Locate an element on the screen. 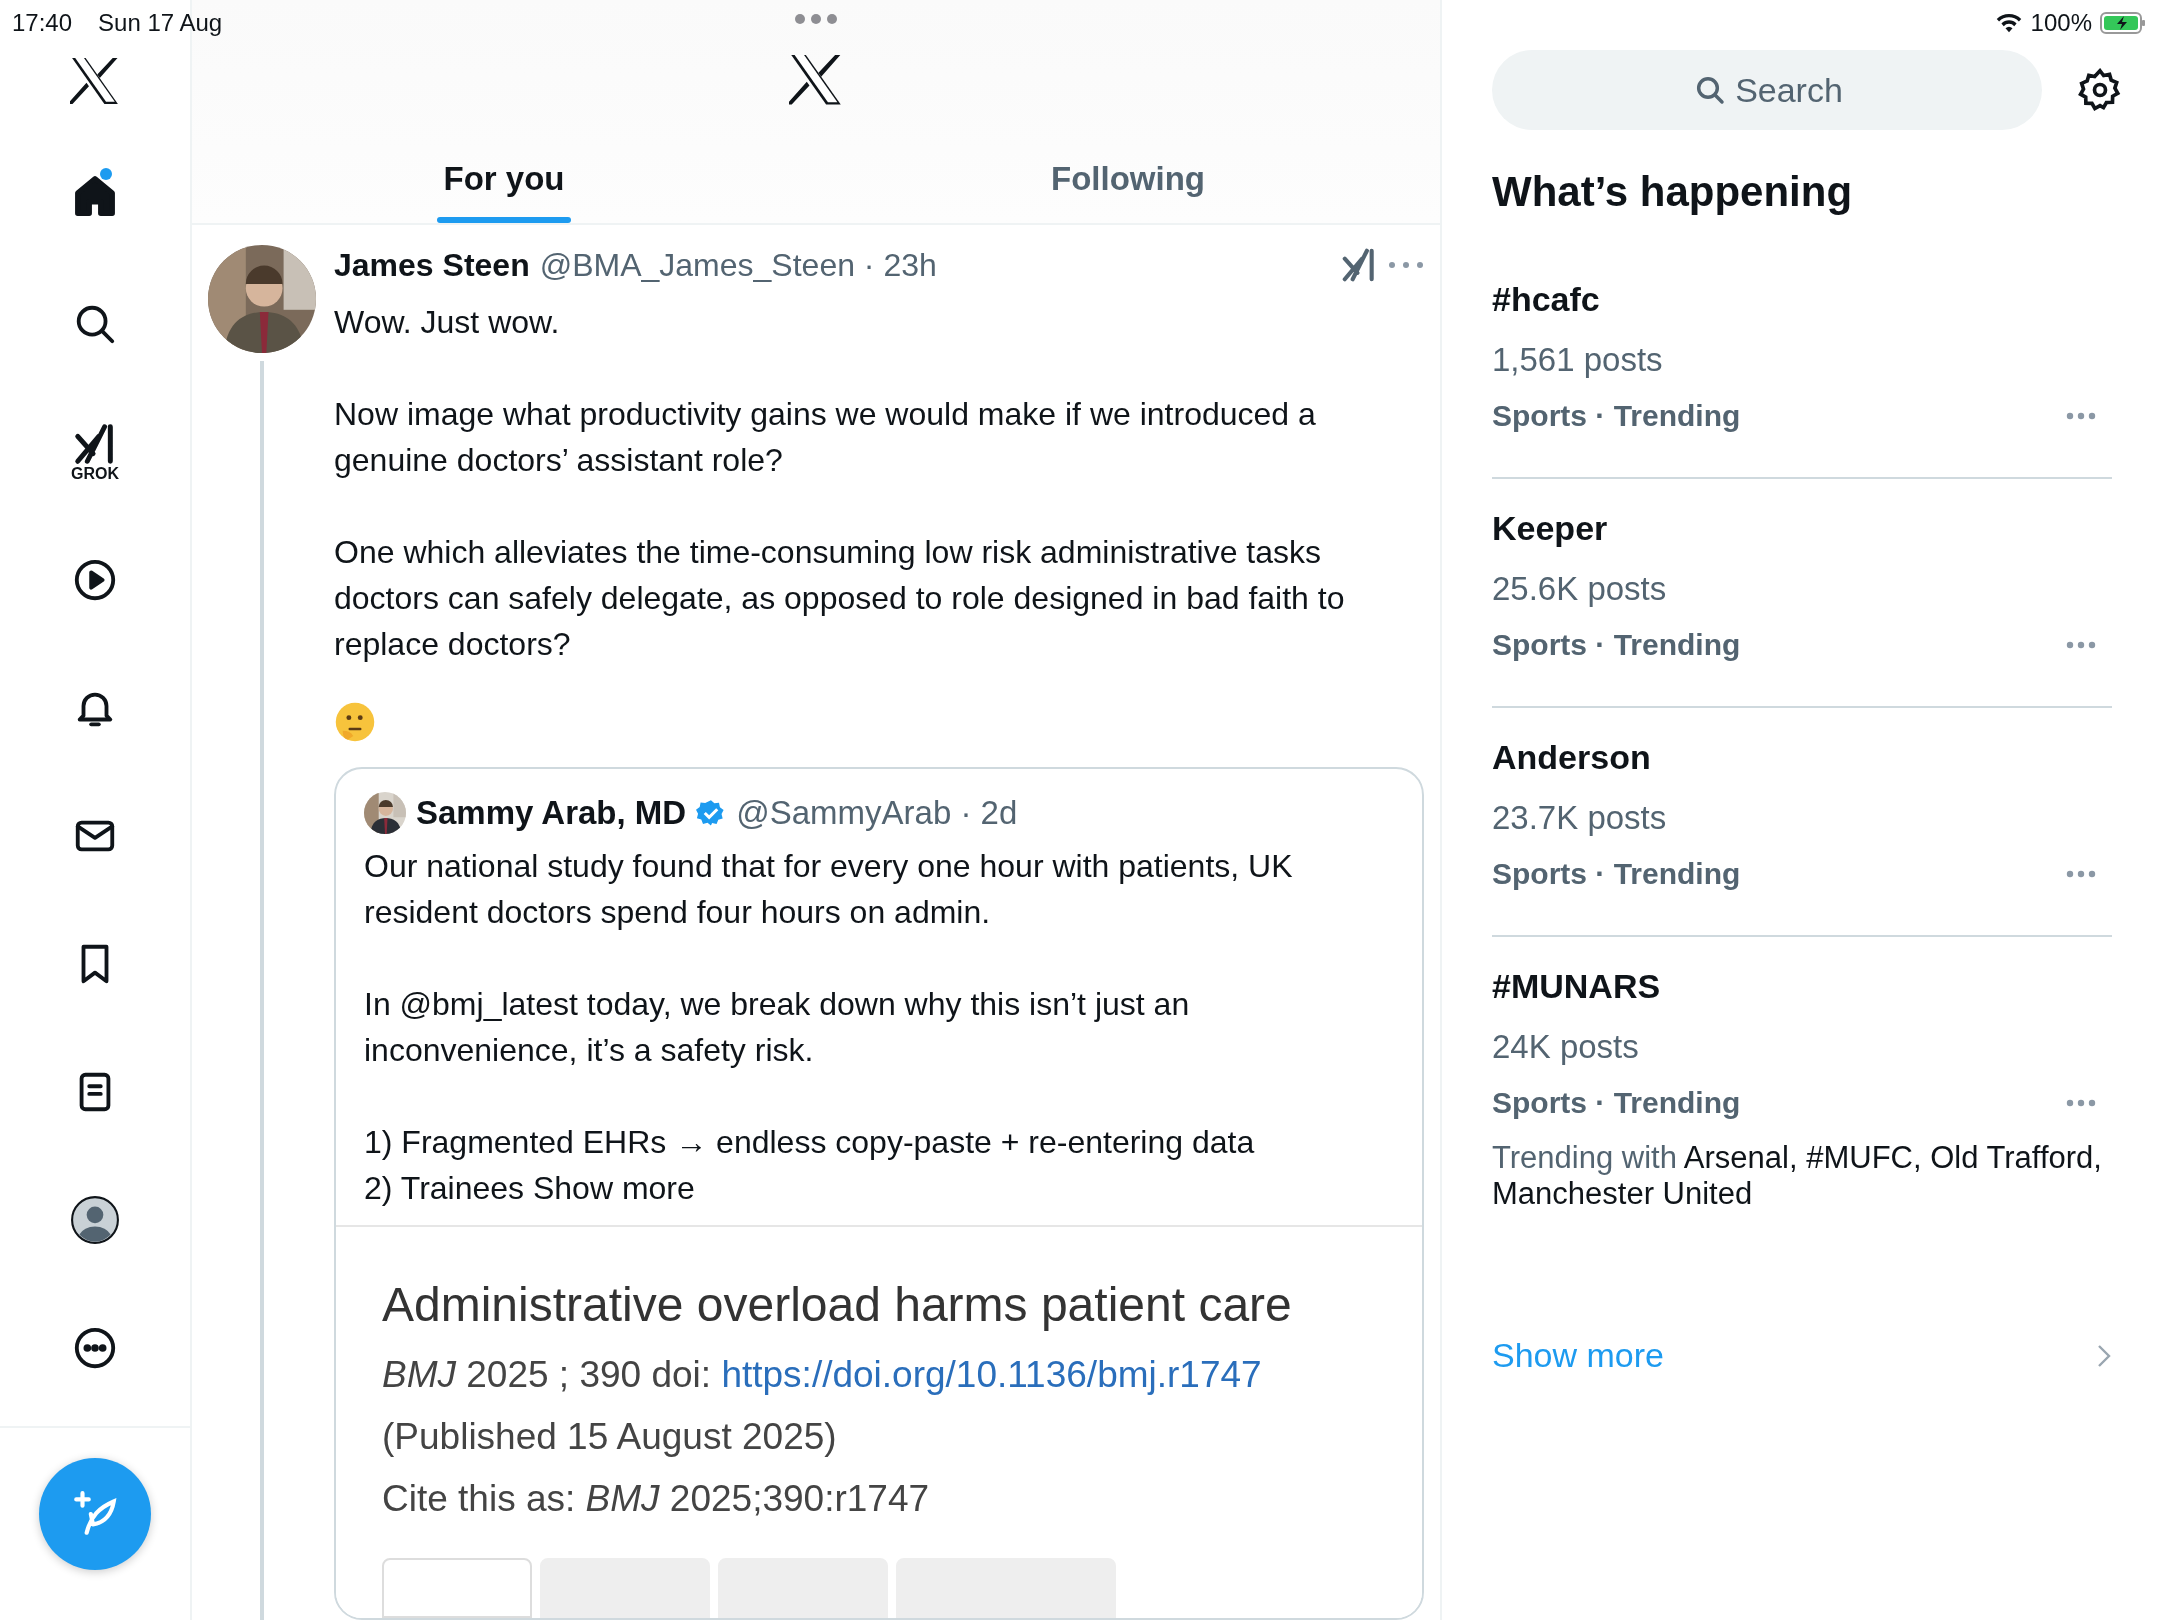  citation-text: Cite this as: BMJ 2025;390:r1747 is located at coordinates (656, 1499).